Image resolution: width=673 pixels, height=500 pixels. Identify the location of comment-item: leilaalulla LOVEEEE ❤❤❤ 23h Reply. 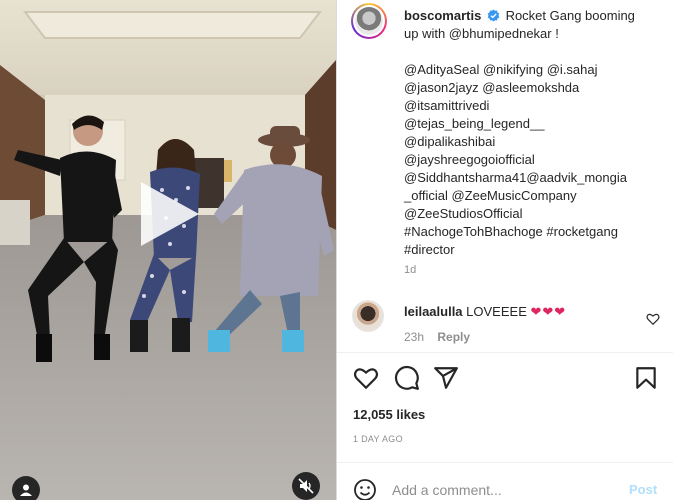
(505, 326).